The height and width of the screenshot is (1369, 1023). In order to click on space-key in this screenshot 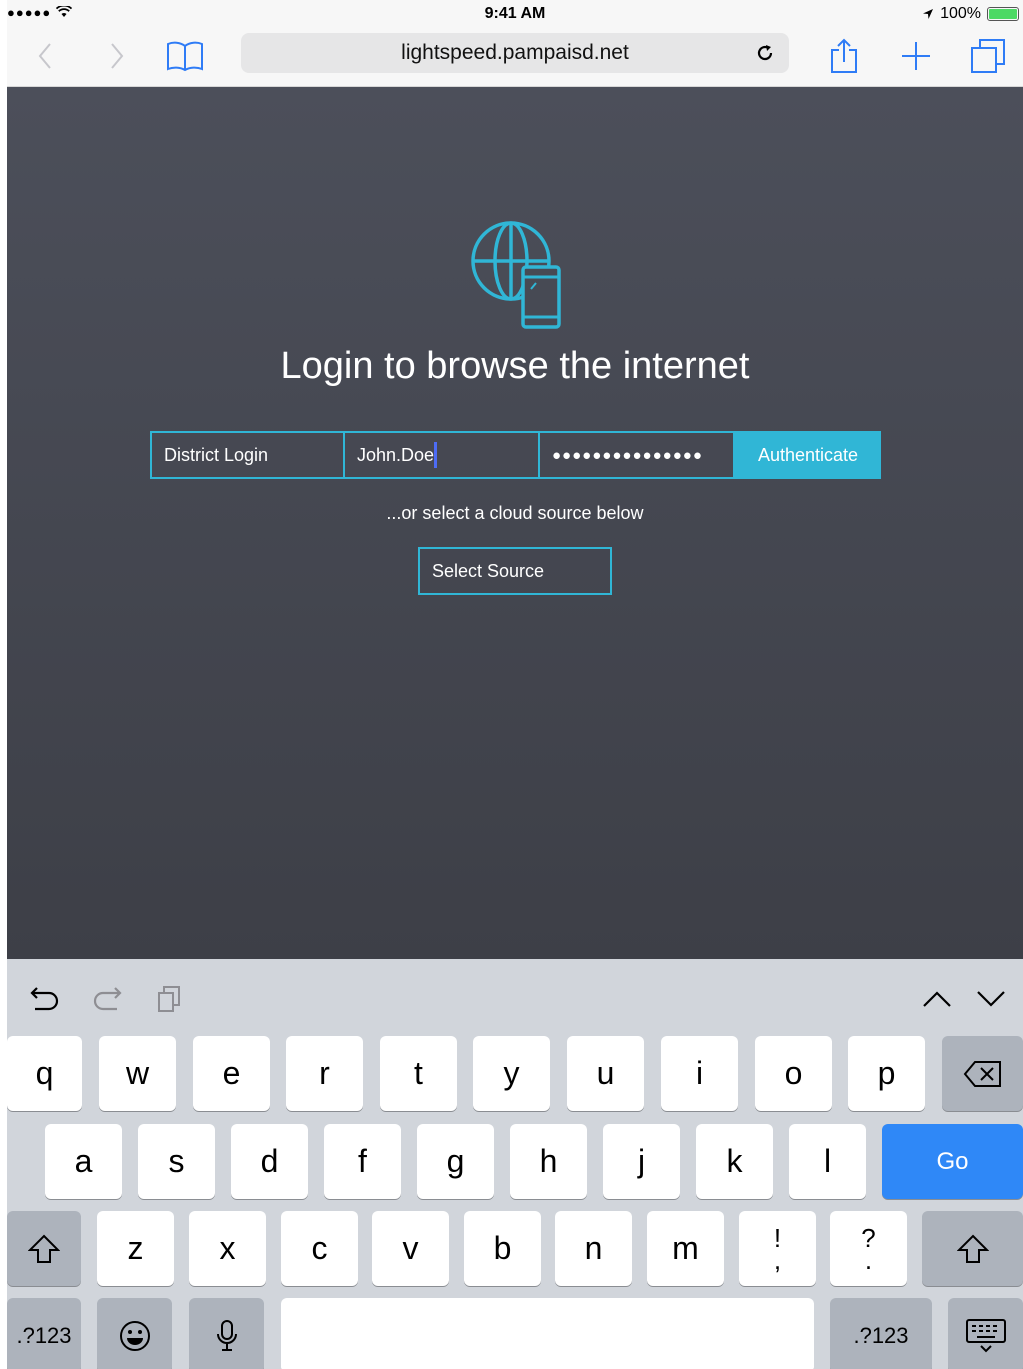, I will do `click(547, 1333)`.